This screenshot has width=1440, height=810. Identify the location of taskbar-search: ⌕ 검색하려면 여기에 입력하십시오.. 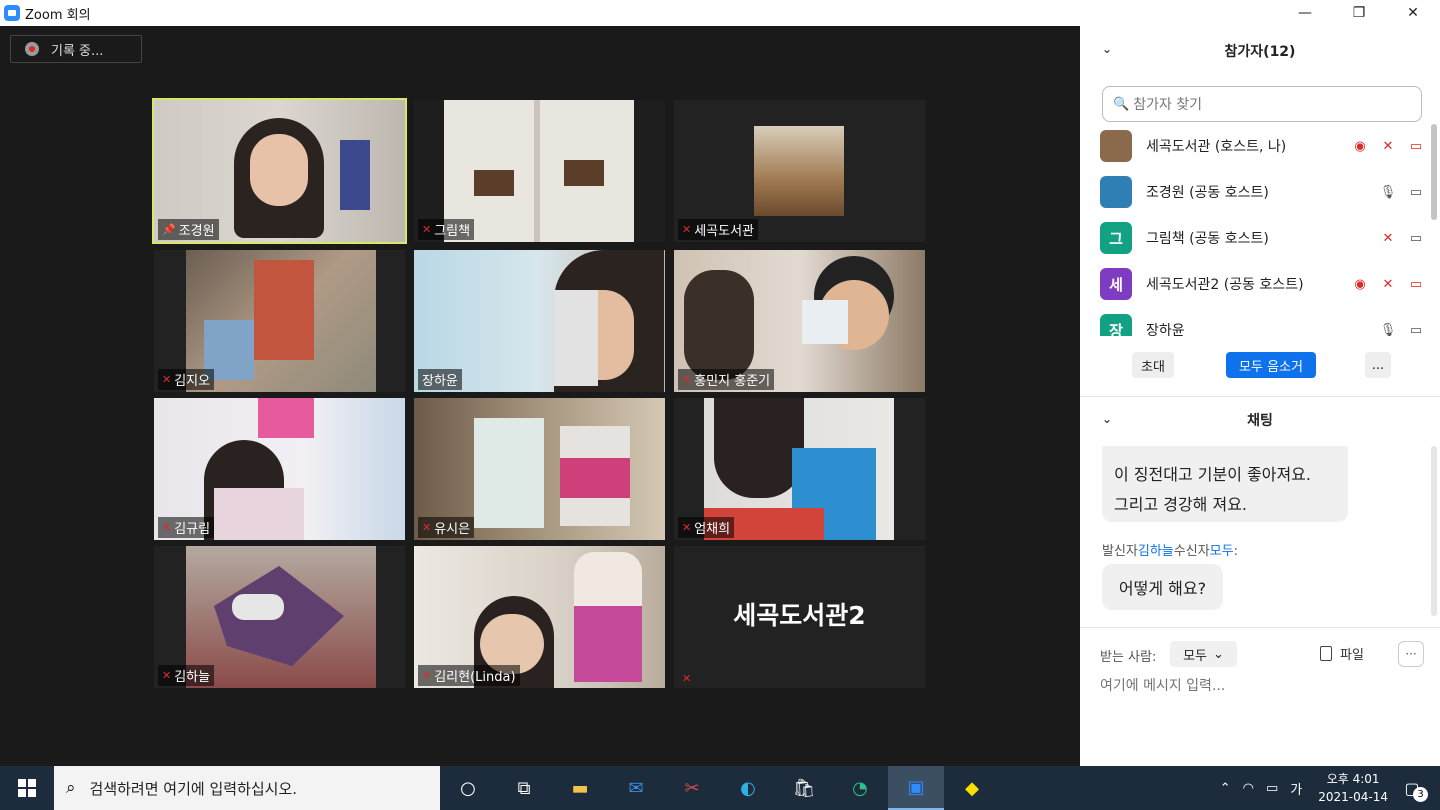
(247, 788).